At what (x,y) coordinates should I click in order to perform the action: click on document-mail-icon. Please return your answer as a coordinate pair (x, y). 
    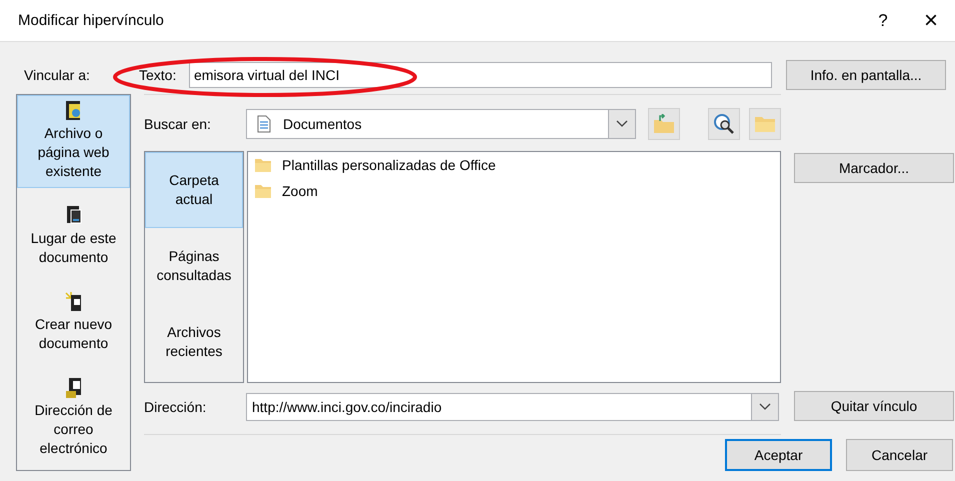
    Looking at the image, I should click on (73, 388).